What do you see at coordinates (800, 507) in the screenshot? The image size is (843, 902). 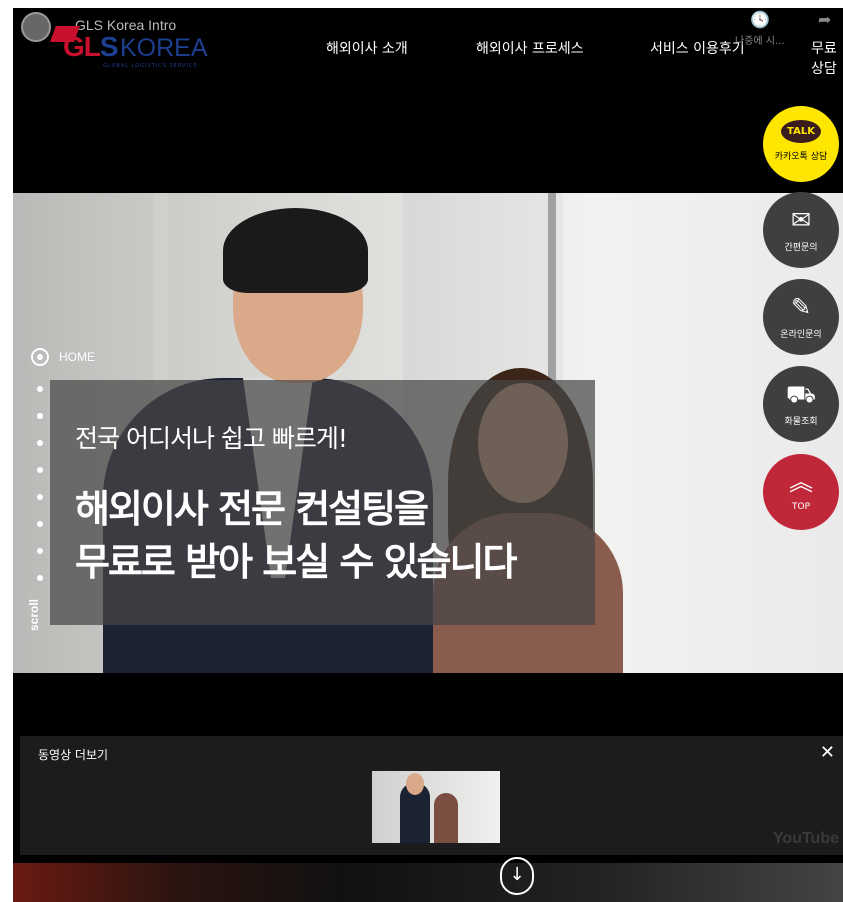 I see `top-label: TOP` at bounding box center [800, 507].